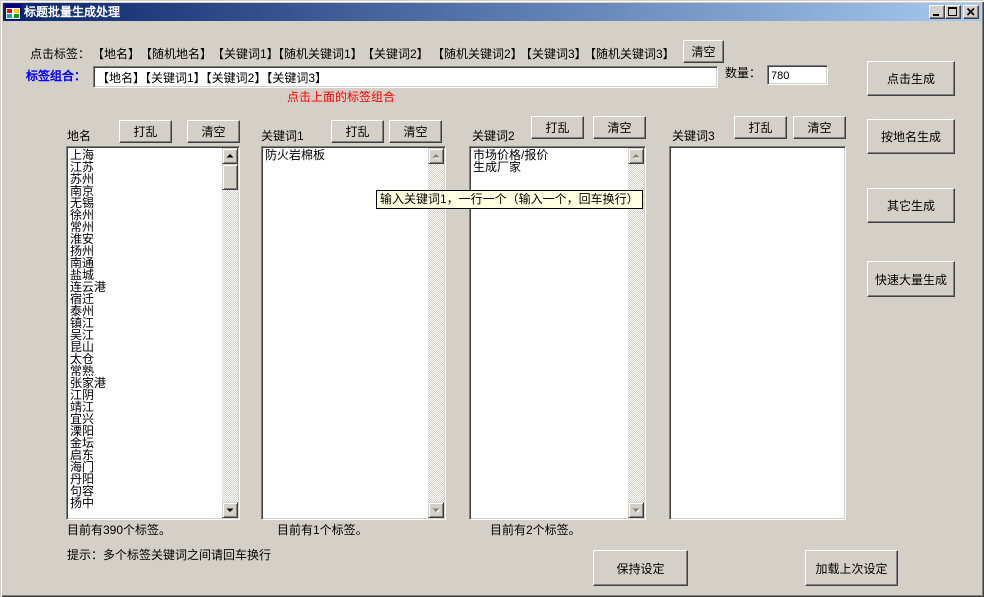 The image size is (984, 597). What do you see at coordinates (553, 54) in the screenshot?
I see `tag-keyword3: 【关键词3】` at bounding box center [553, 54].